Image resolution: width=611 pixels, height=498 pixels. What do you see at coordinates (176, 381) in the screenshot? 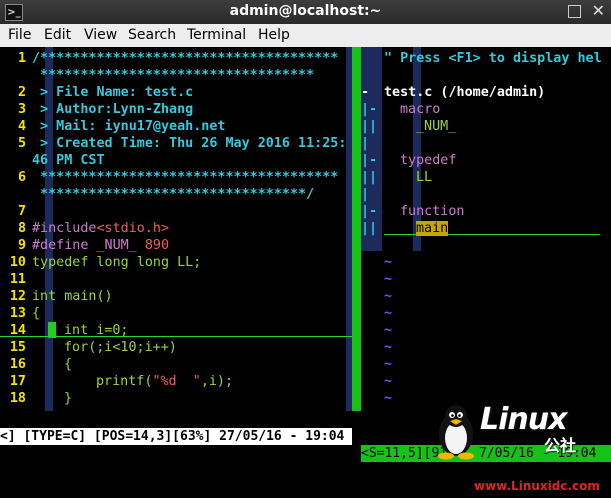
I see `format-string: "%d "` at bounding box center [176, 381].